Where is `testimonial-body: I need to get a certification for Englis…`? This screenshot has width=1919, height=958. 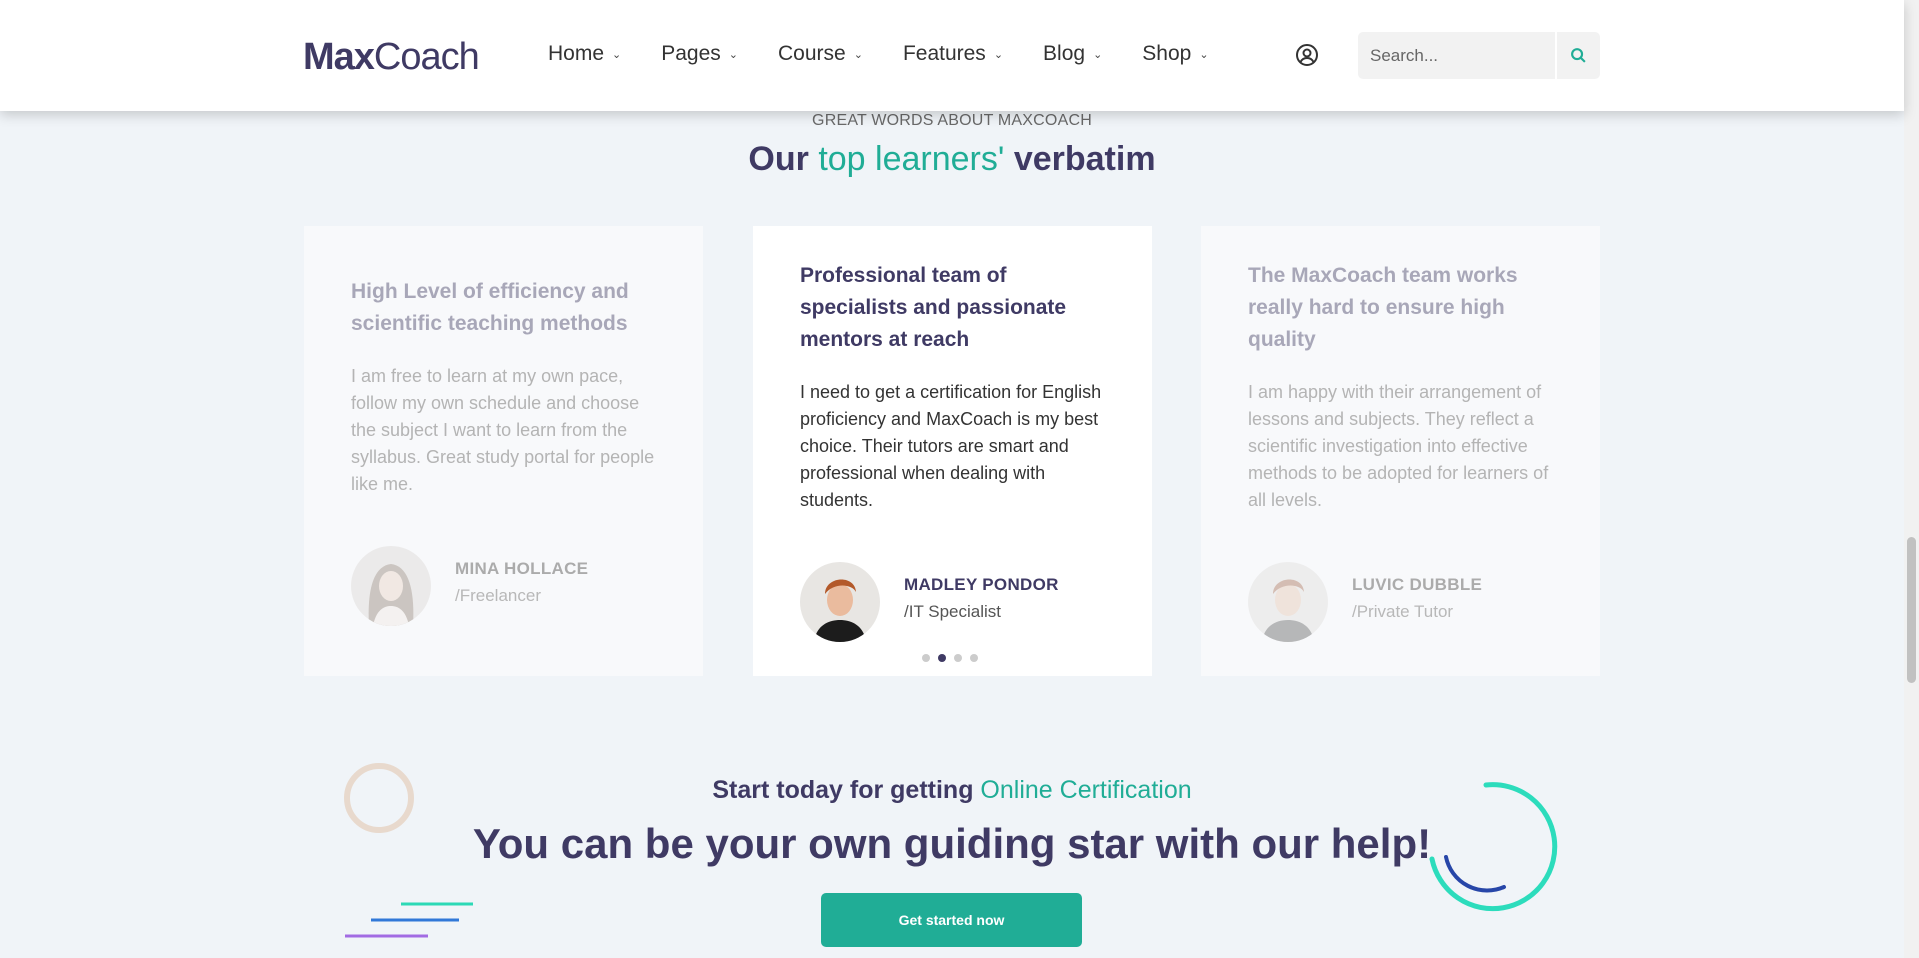 testimonial-body: I need to get a certification for Englis… is located at coordinates (951, 446).